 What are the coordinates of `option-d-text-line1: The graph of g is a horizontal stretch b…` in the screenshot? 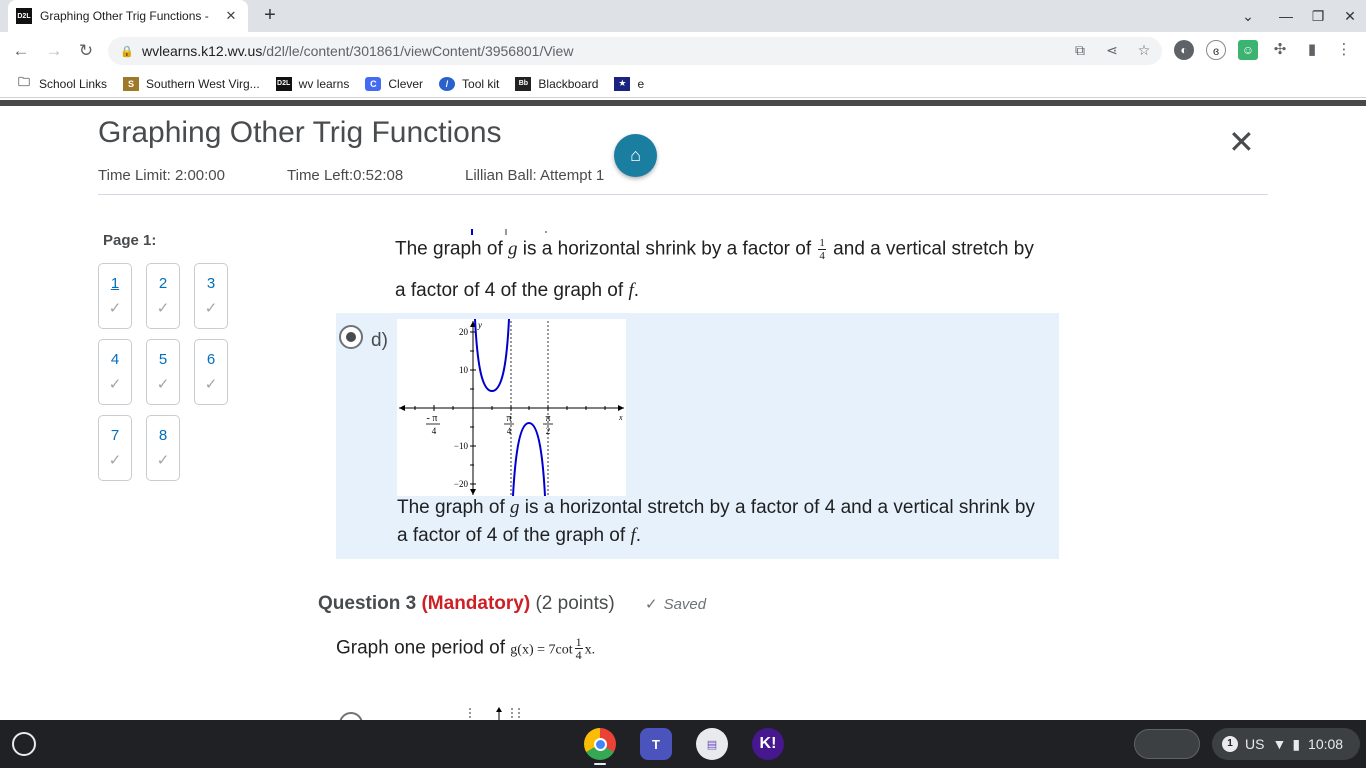 It's located at (716, 507).